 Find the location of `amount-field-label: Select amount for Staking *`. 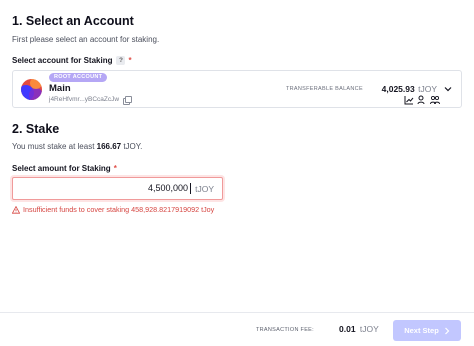

amount-field-label: Select amount for Staking * is located at coordinates (64, 168).